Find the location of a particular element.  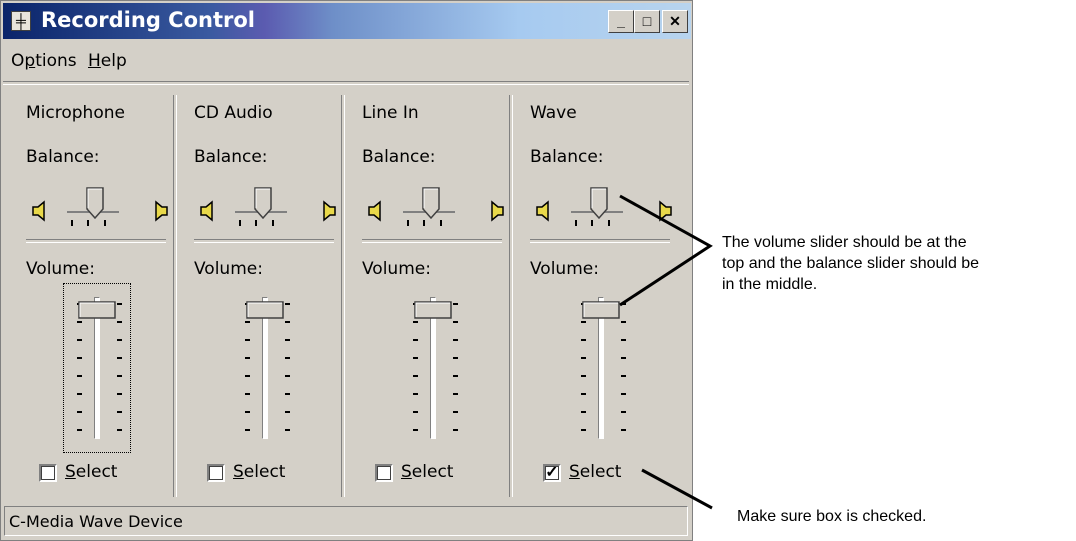

slider-note-line: top and the balance slider should be is located at coordinates (851, 263).